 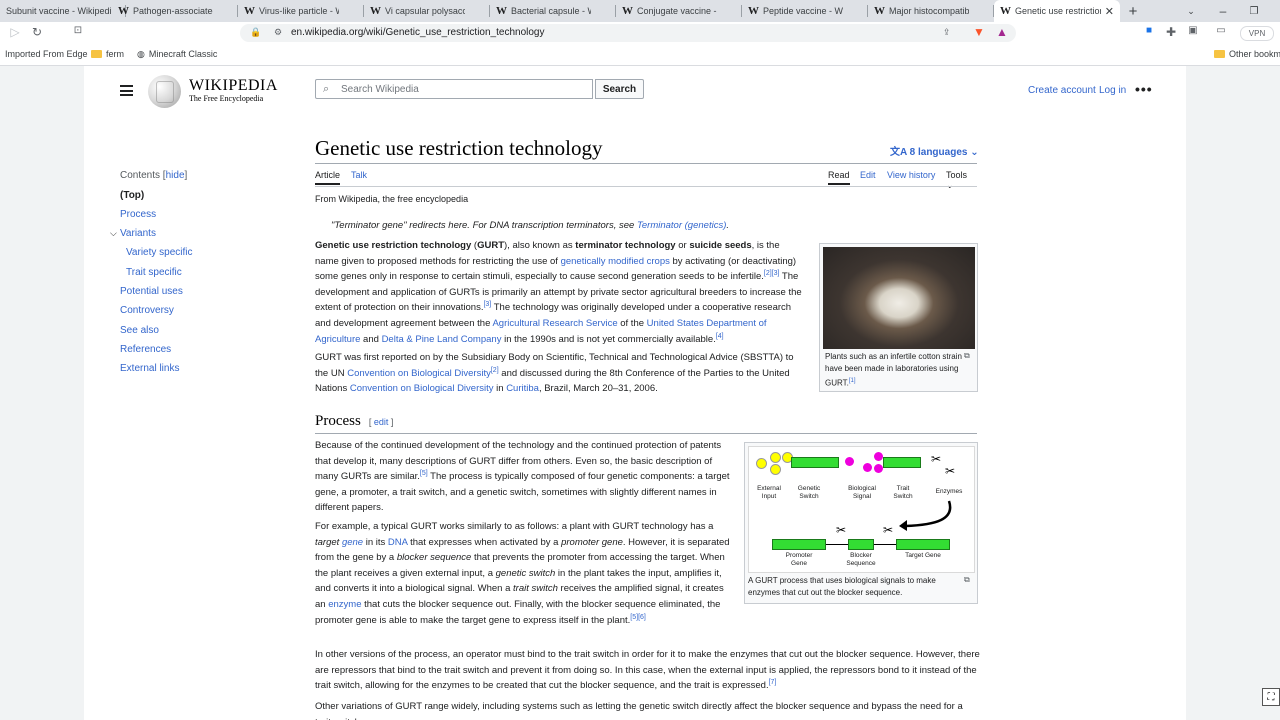 I want to click on restore-icon: ❐, so click(x=1254, y=11).